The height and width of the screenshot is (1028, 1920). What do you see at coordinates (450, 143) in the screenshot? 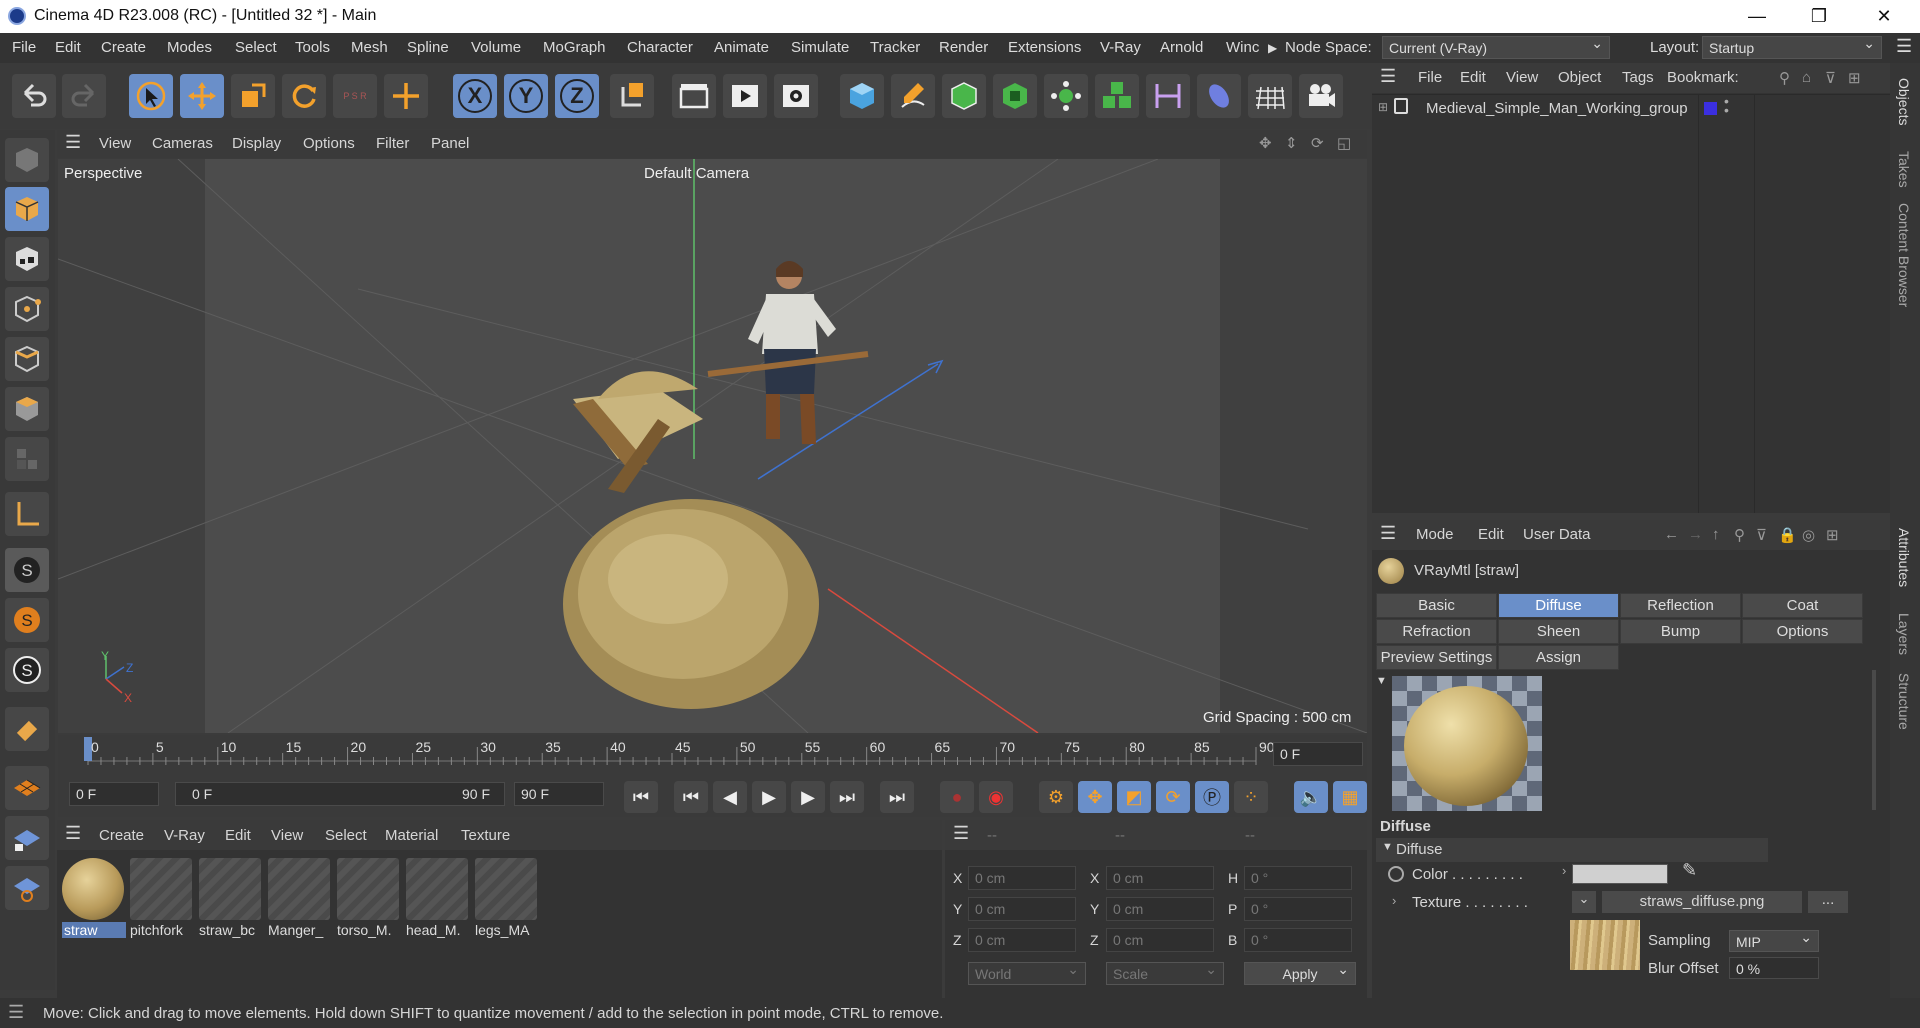
I see `viewport-menu-panel: Panel` at bounding box center [450, 143].